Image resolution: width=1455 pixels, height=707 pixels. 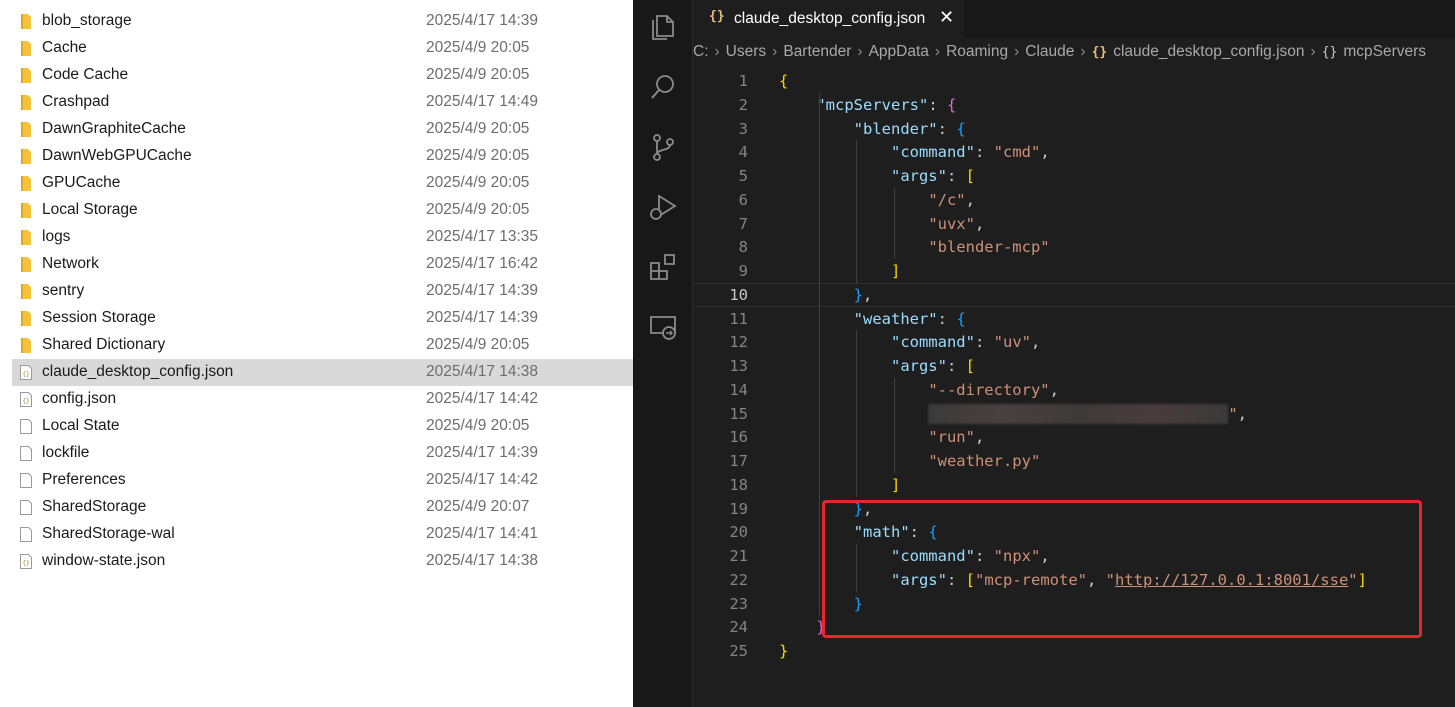 What do you see at coordinates (482, 101) in the screenshot?
I see `file-date: 2025/4/17 14:49` at bounding box center [482, 101].